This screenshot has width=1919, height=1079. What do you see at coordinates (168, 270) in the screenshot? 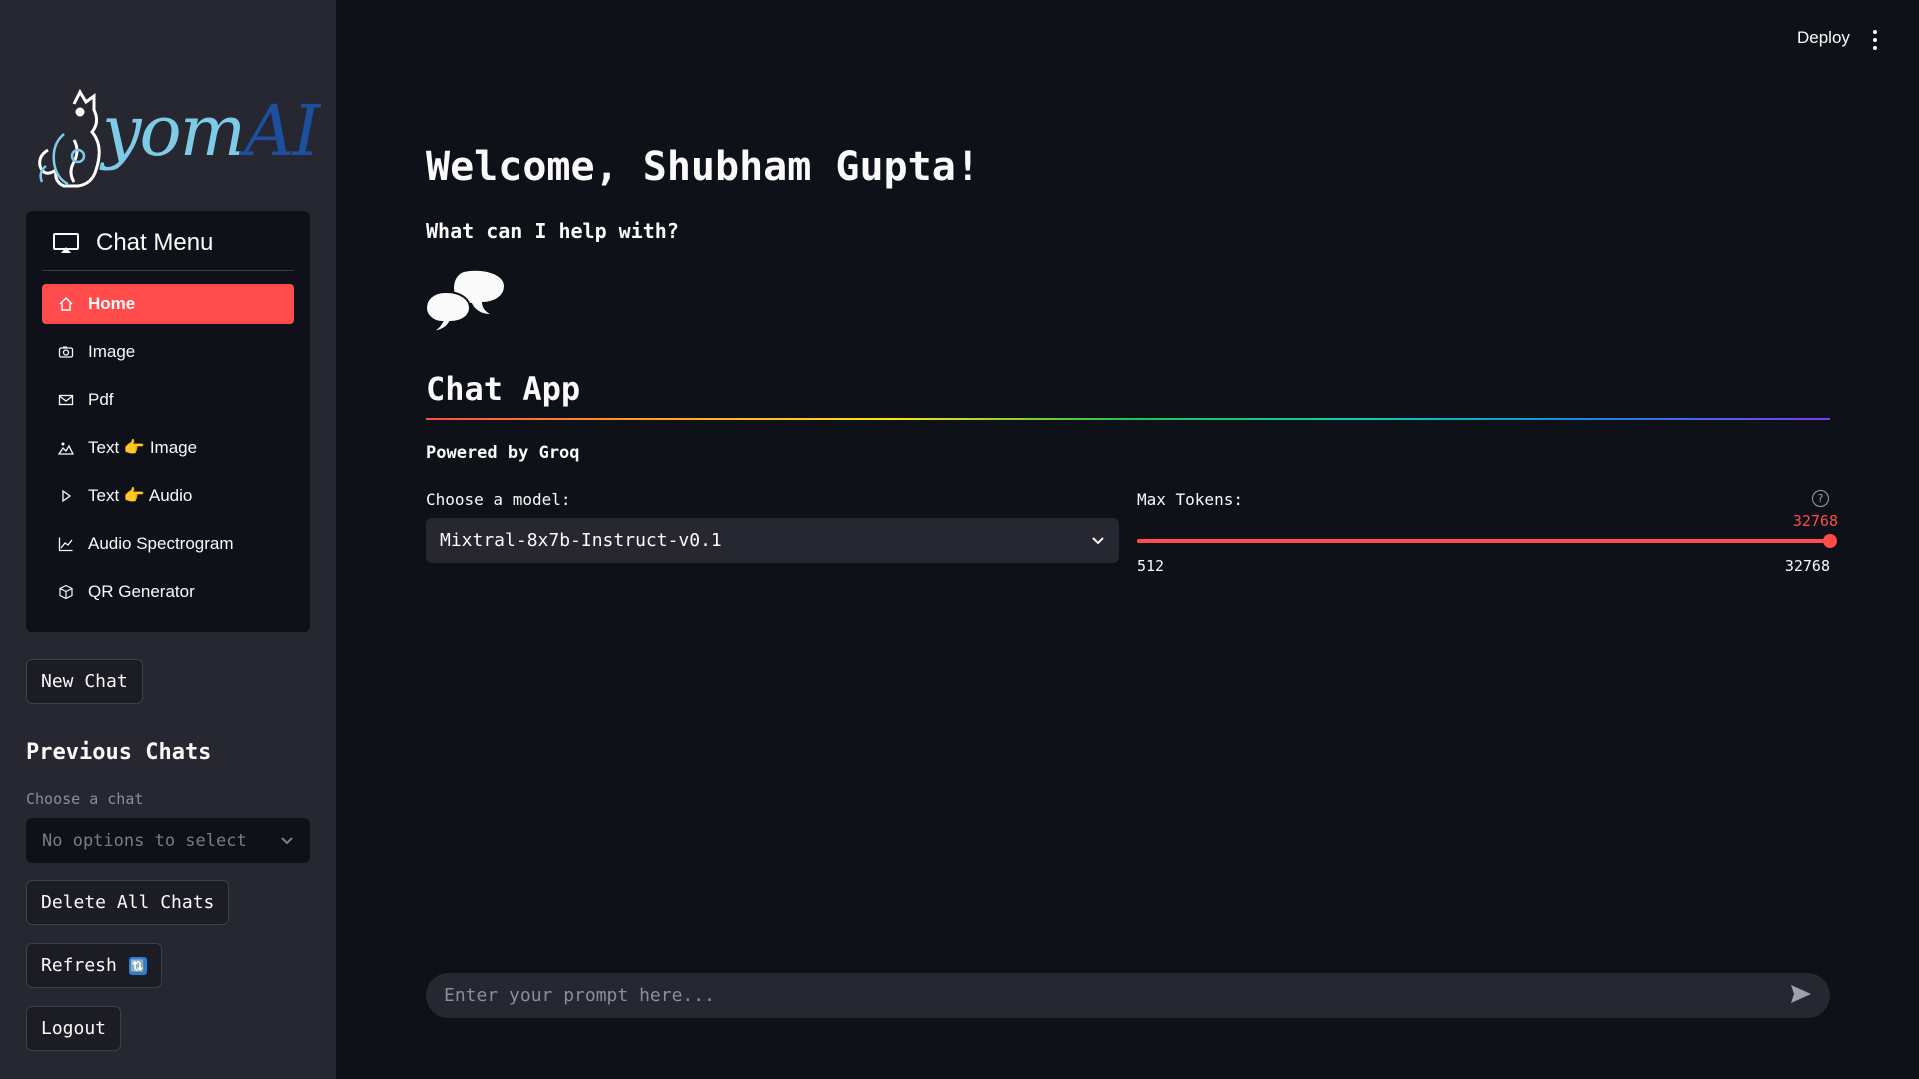
I see `menu-divider` at bounding box center [168, 270].